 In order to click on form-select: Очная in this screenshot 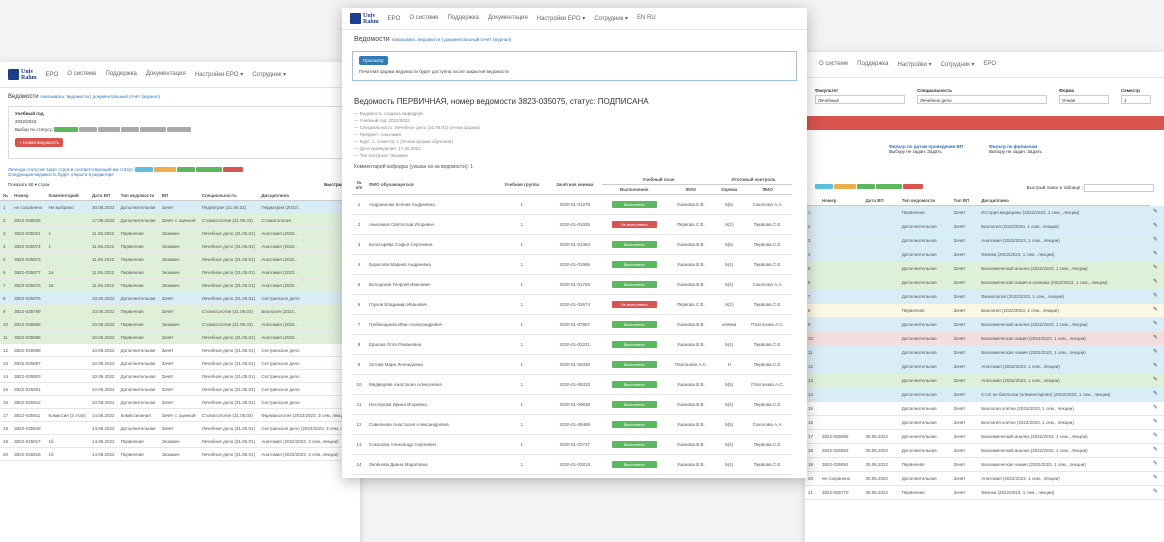, I will do `click(1084, 99)`.